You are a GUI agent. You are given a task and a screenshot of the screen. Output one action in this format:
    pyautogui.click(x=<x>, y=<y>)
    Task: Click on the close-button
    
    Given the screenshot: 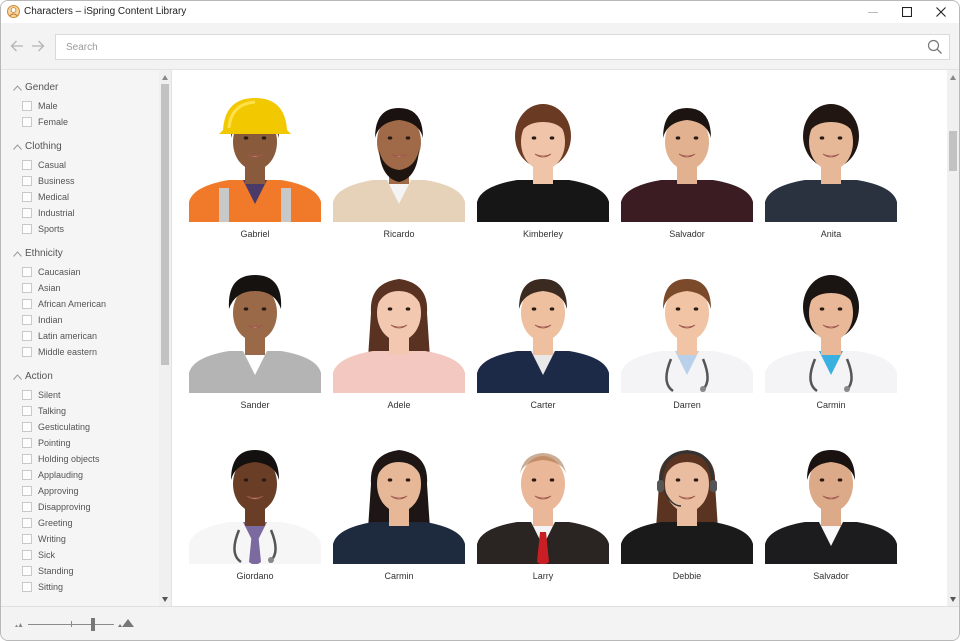 What is the action you would take?
    pyautogui.click(x=941, y=12)
    